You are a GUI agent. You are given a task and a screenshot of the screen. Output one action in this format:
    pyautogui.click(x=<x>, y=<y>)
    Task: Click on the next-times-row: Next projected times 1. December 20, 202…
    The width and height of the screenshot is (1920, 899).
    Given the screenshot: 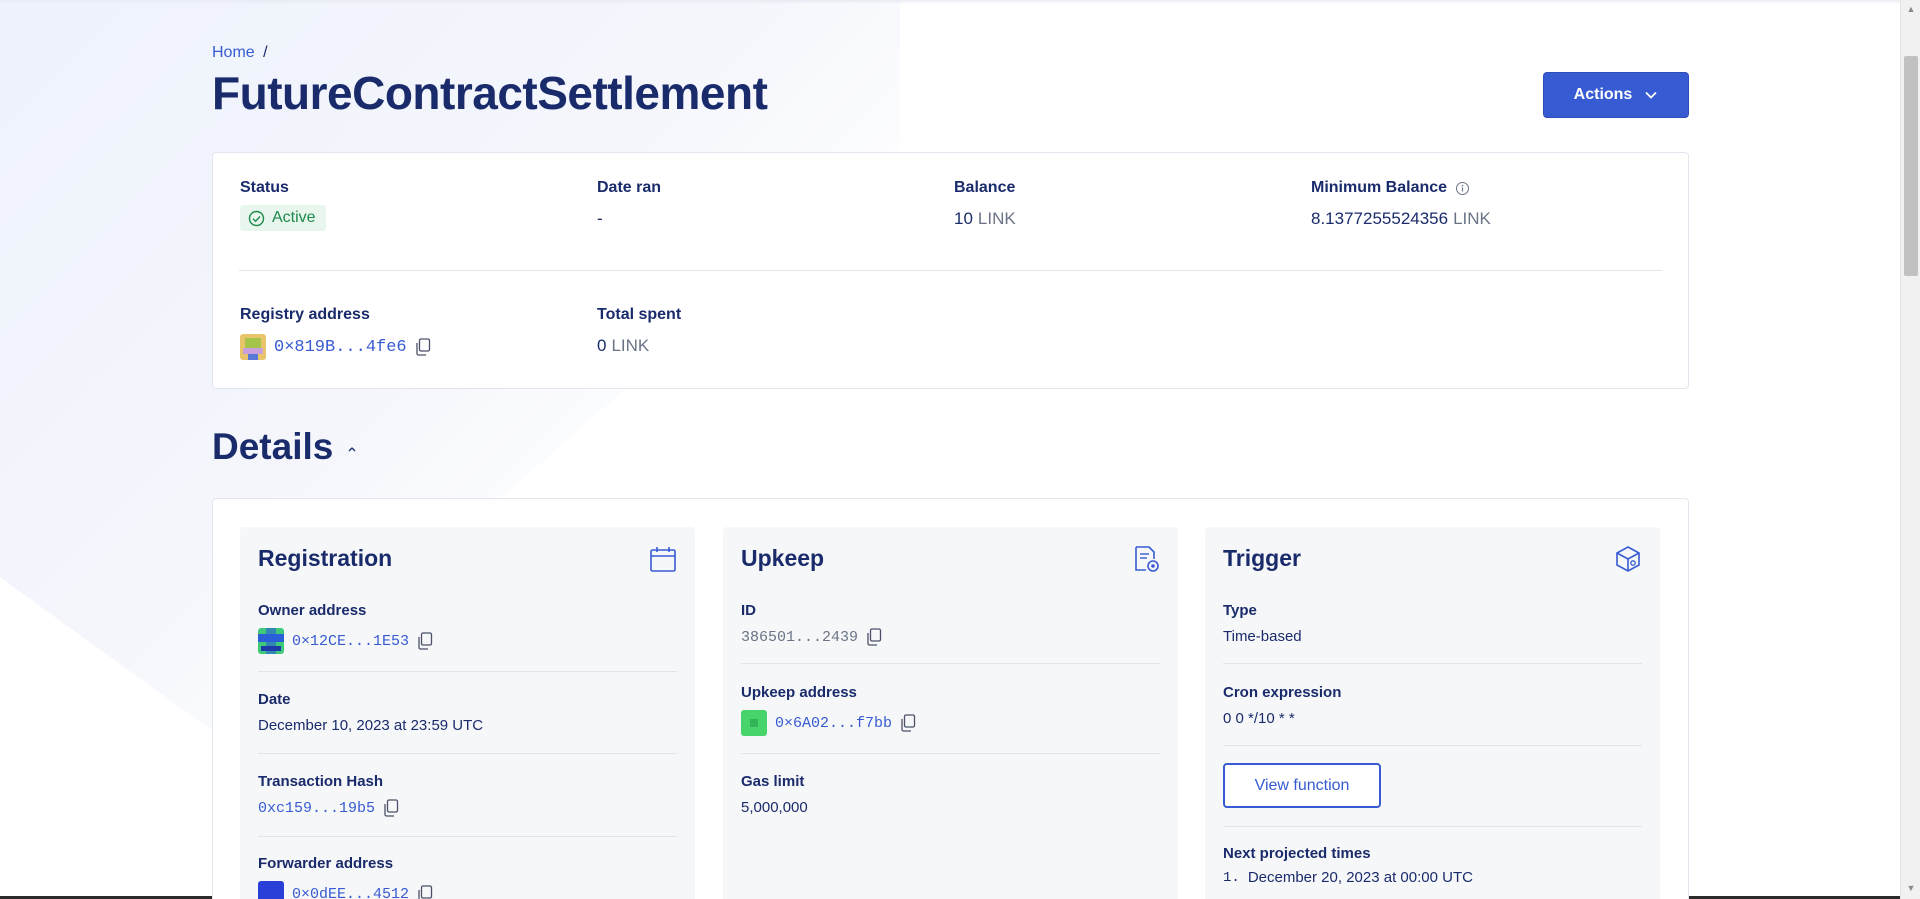 What is the action you would take?
    pyautogui.click(x=1432, y=865)
    